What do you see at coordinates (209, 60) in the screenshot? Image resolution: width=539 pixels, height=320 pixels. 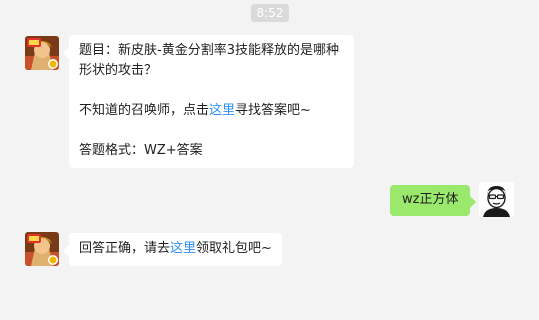 I see `question-text: 题目：新皮肤-黄金分割率3技能释放的是哪种形状的攻击？` at bounding box center [209, 60].